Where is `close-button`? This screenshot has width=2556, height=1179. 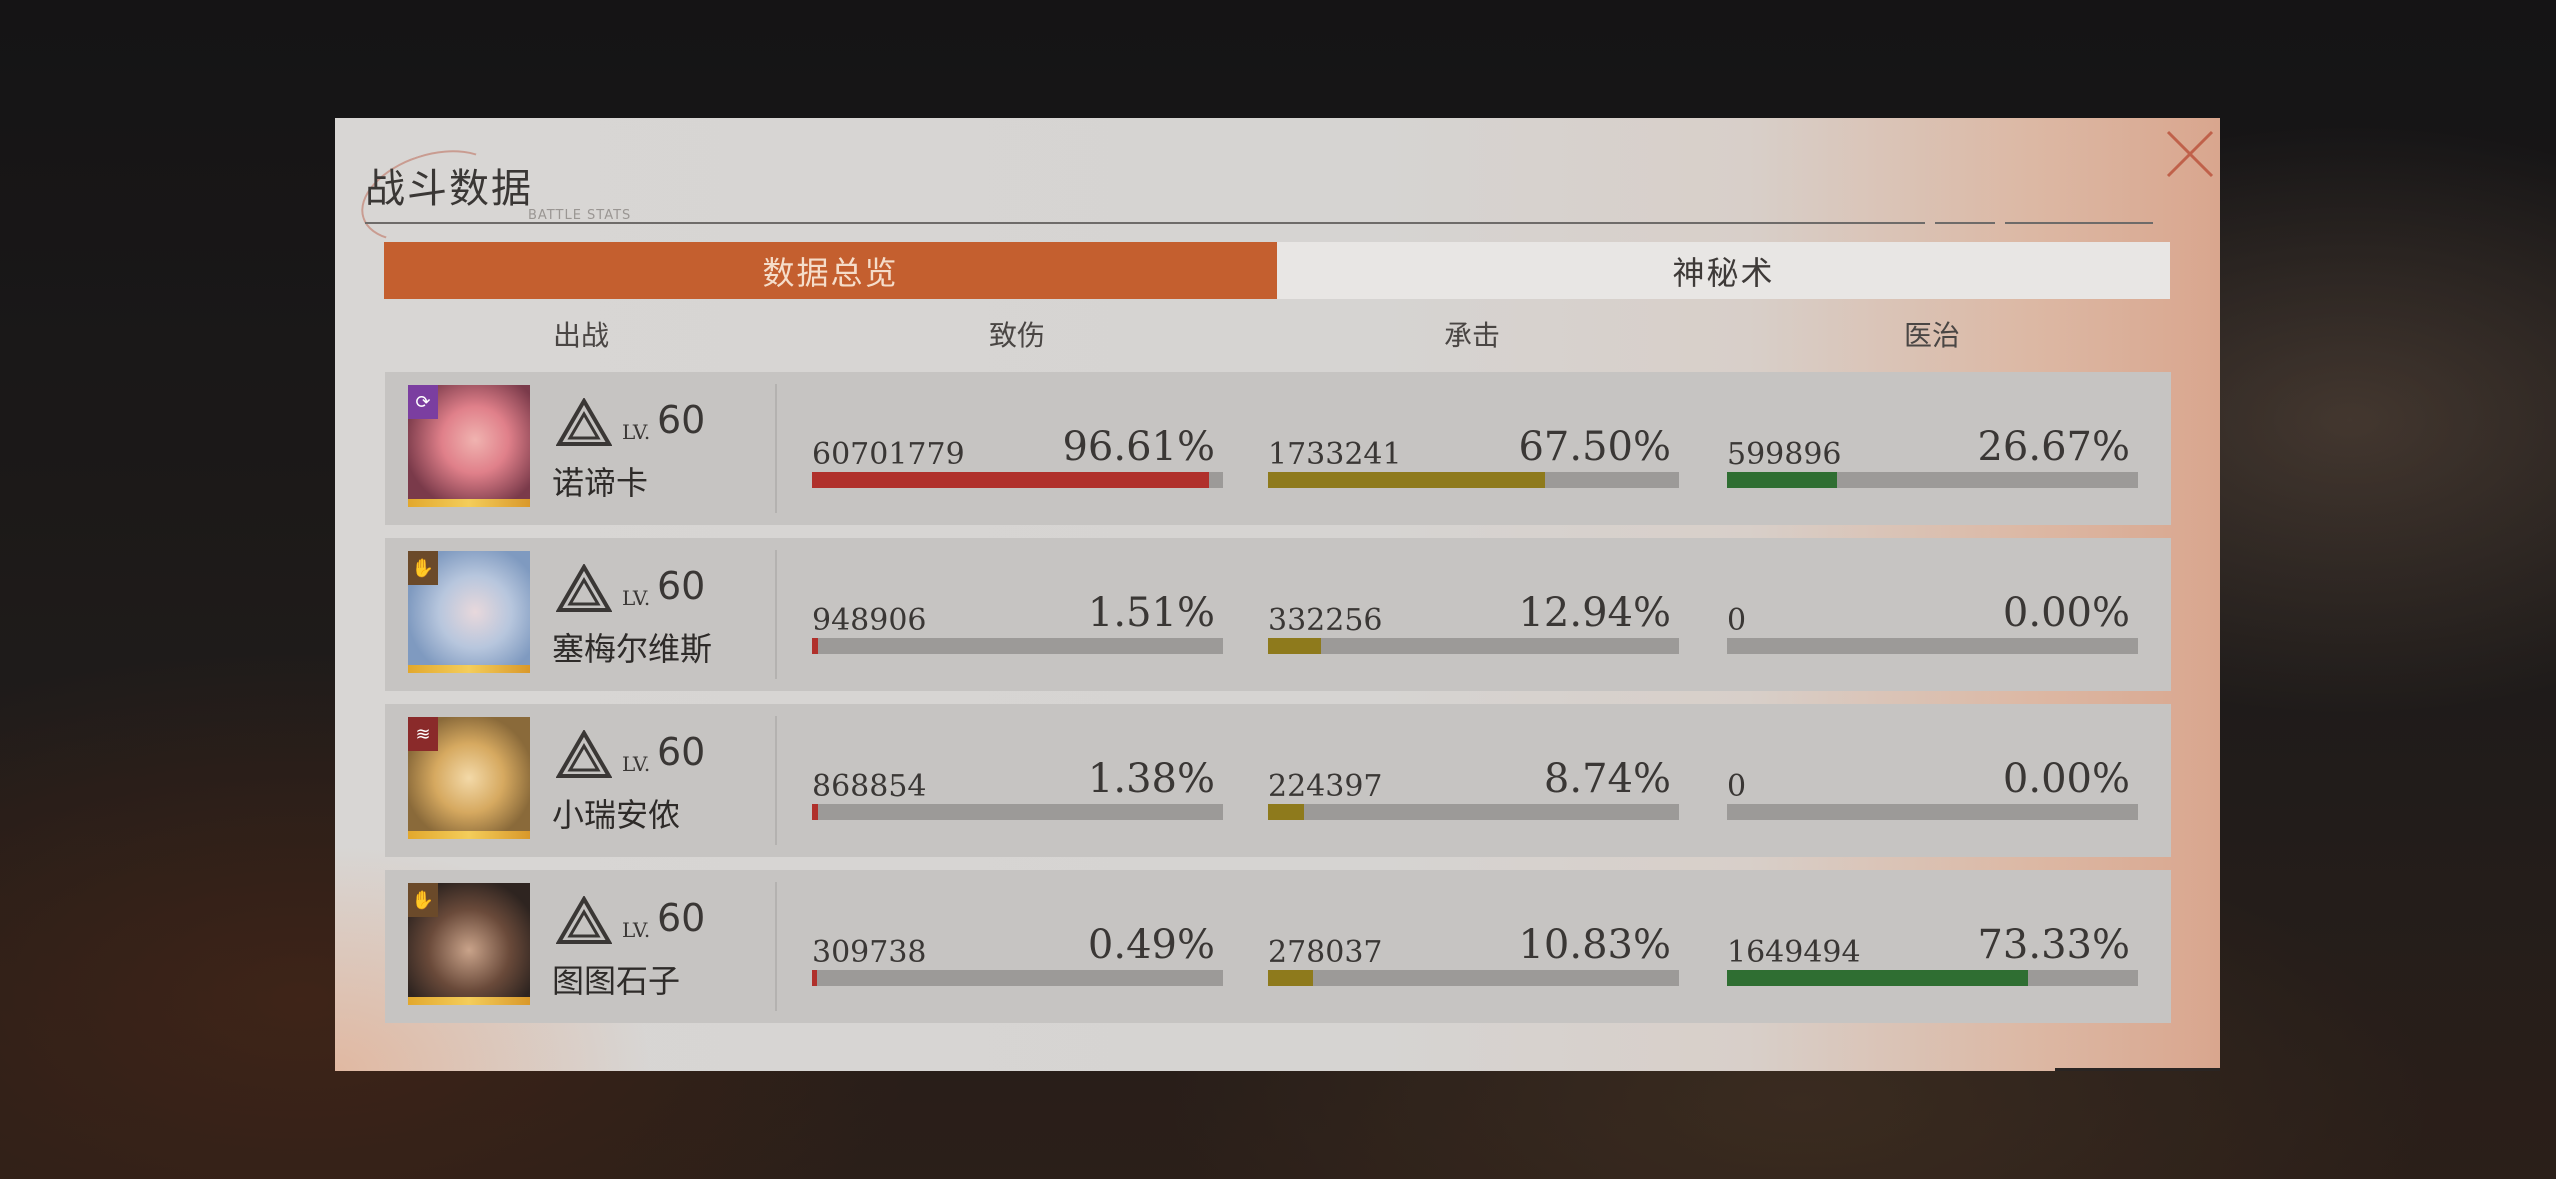
close-button is located at coordinates (2190, 154).